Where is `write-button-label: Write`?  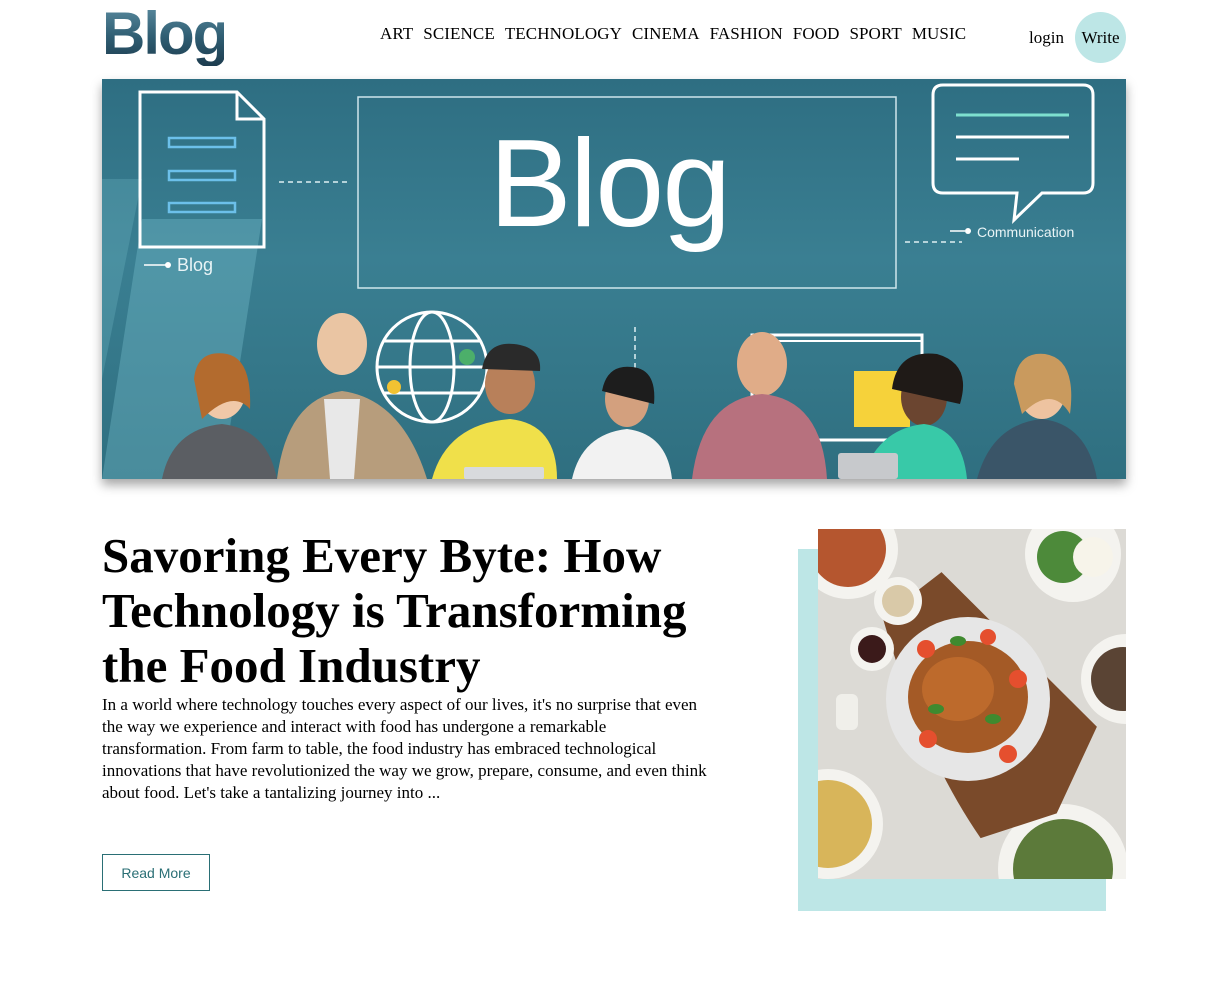
write-button-label: Write is located at coordinates (1100, 37).